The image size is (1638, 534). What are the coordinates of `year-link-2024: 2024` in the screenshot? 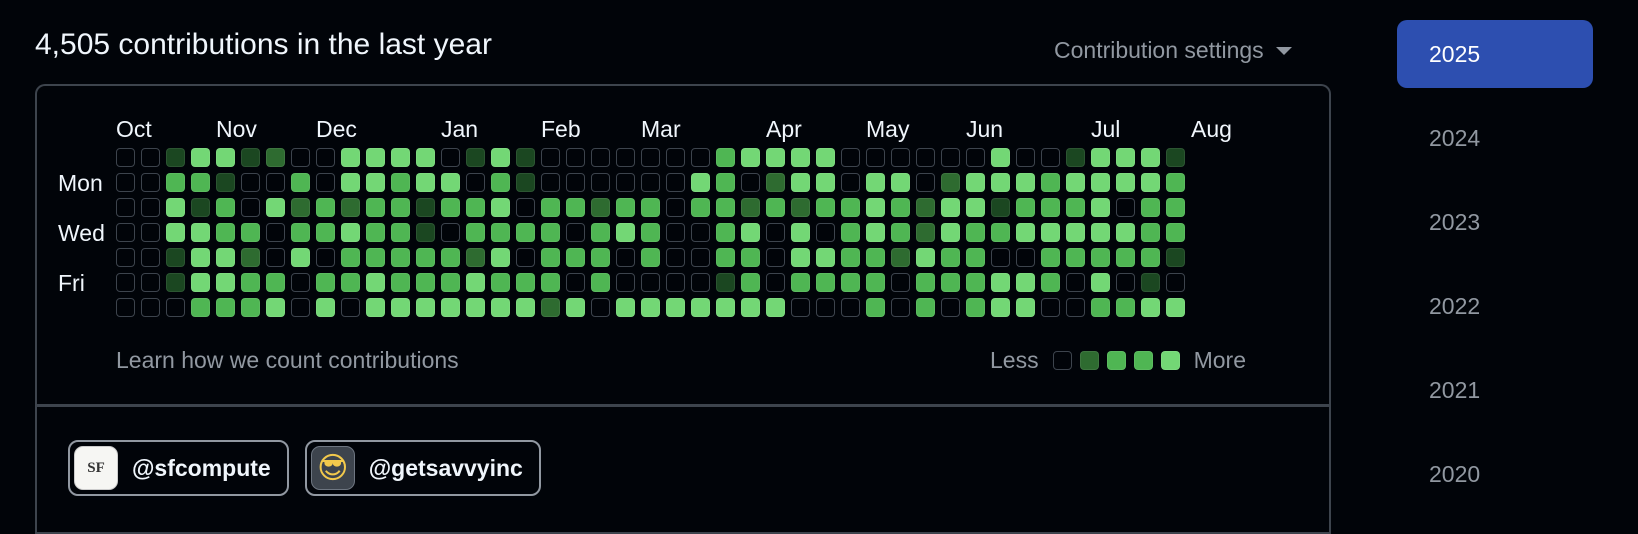 It's located at (1495, 138).